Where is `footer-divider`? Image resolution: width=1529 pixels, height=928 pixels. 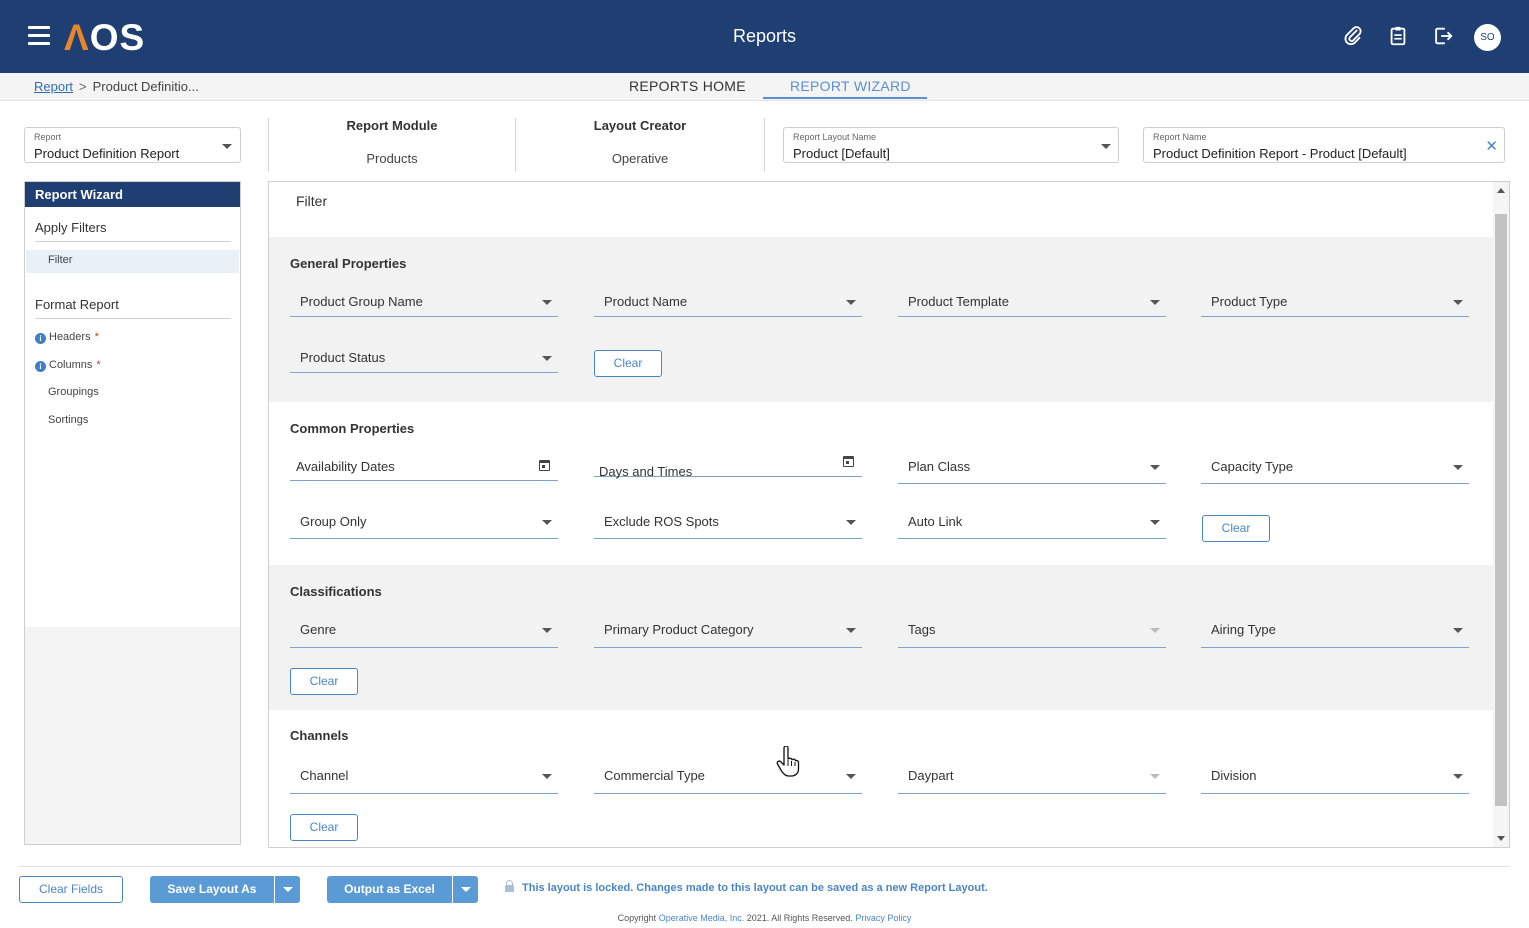
footer-divider is located at coordinates (764, 866).